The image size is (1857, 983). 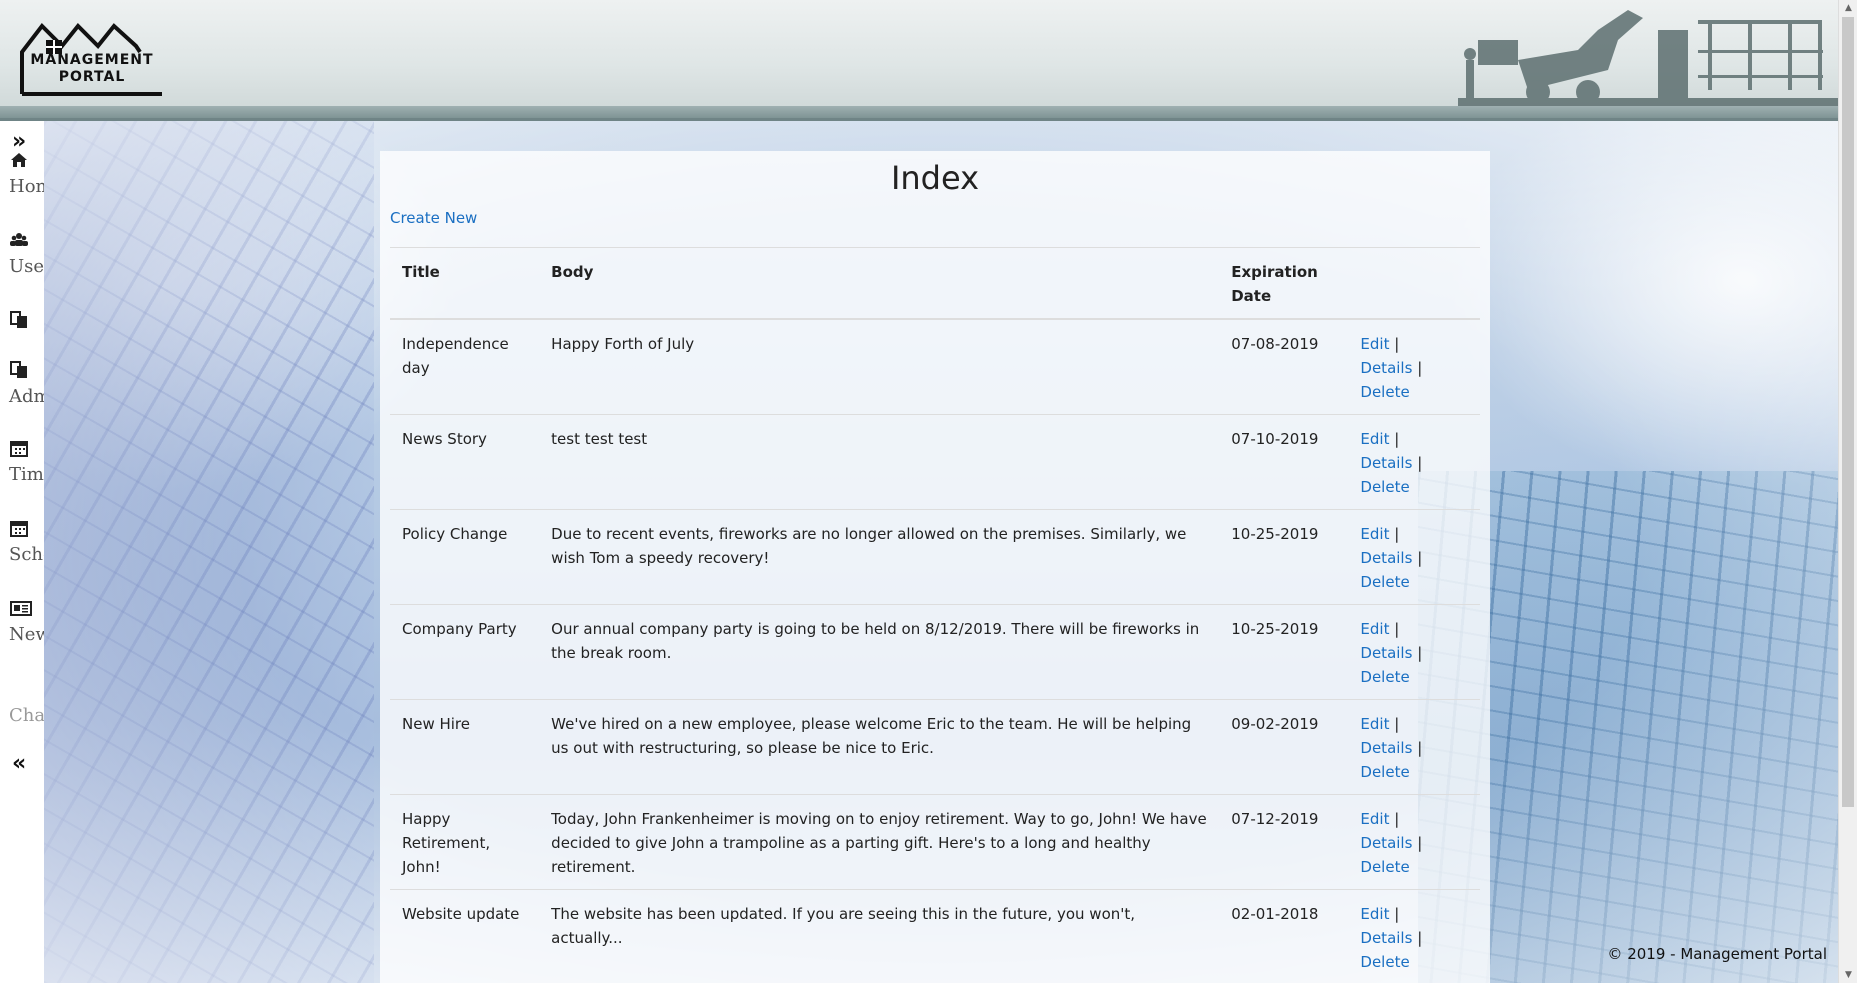 I want to click on double-chevron-left-icon: «, so click(x=19, y=763).